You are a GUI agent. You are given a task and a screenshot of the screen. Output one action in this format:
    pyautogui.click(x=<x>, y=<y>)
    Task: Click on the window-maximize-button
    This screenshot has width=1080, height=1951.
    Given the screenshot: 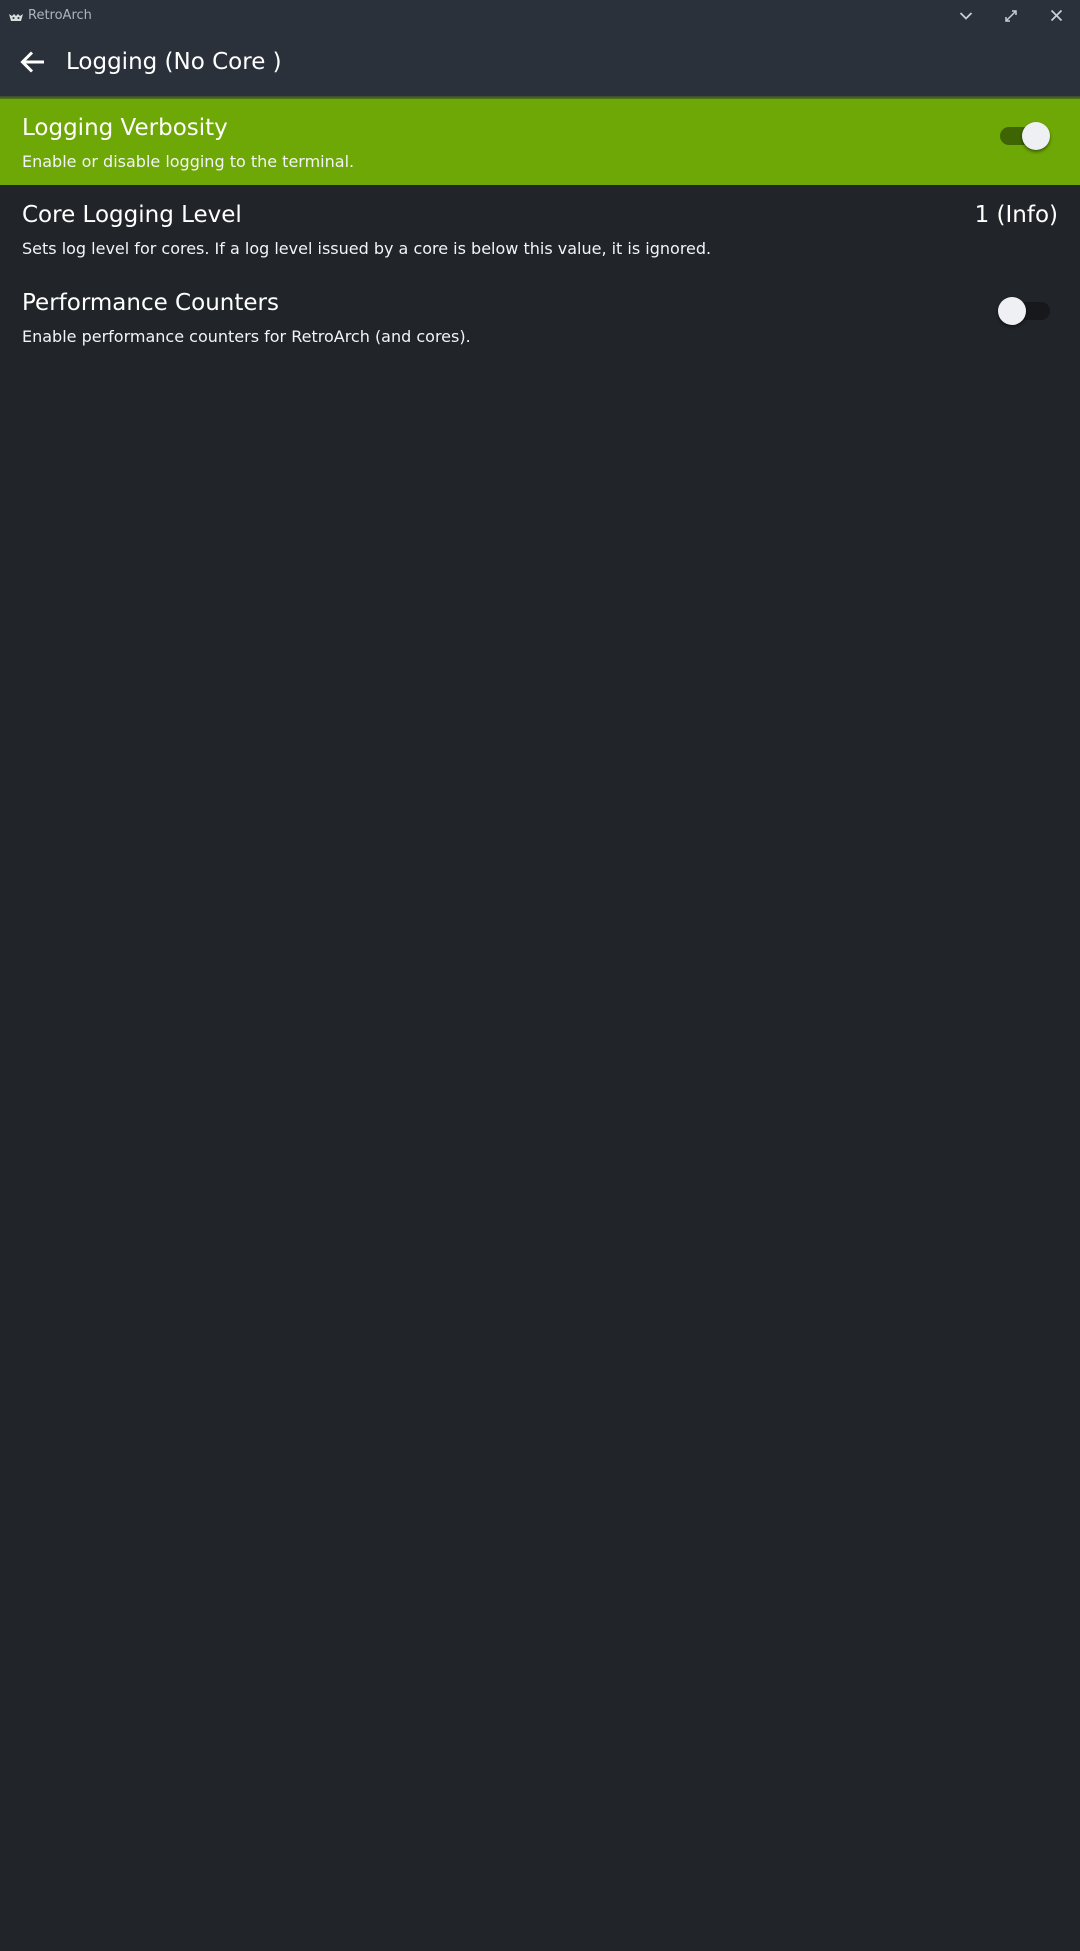 What is the action you would take?
    pyautogui.click(x=1011, y=15)
    